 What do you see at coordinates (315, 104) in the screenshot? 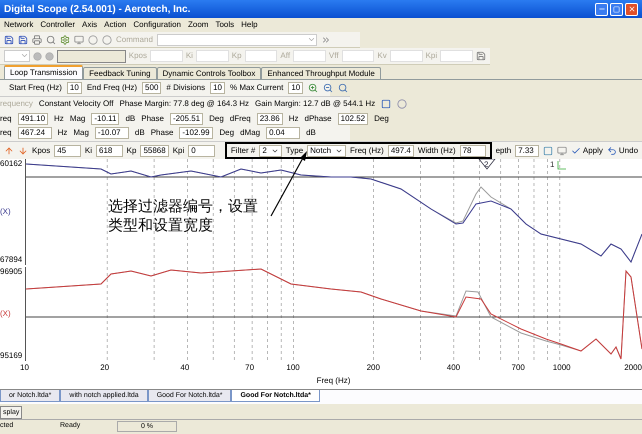
I see `info-text: Gain Margin: 12.7 dB @ 544.1 Hz` at bounding box center [315, 104].